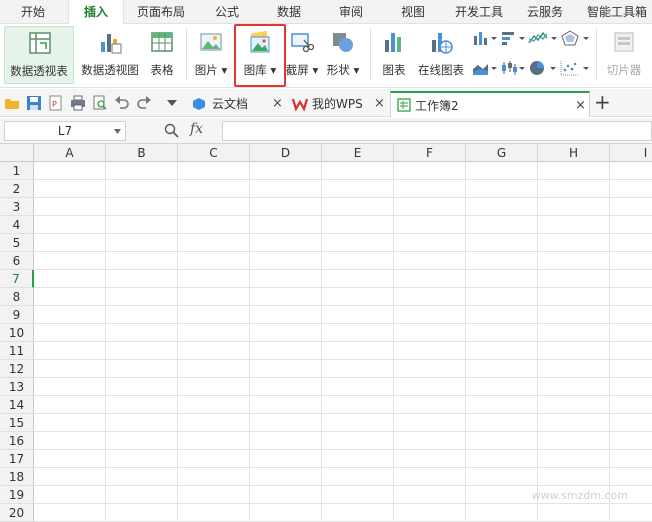 This screenshot has height=522, width=652. Describe the element at coordinates (302, 55) in the screenshot. I see `screenshot-button: 截屏 ▾` at that location.